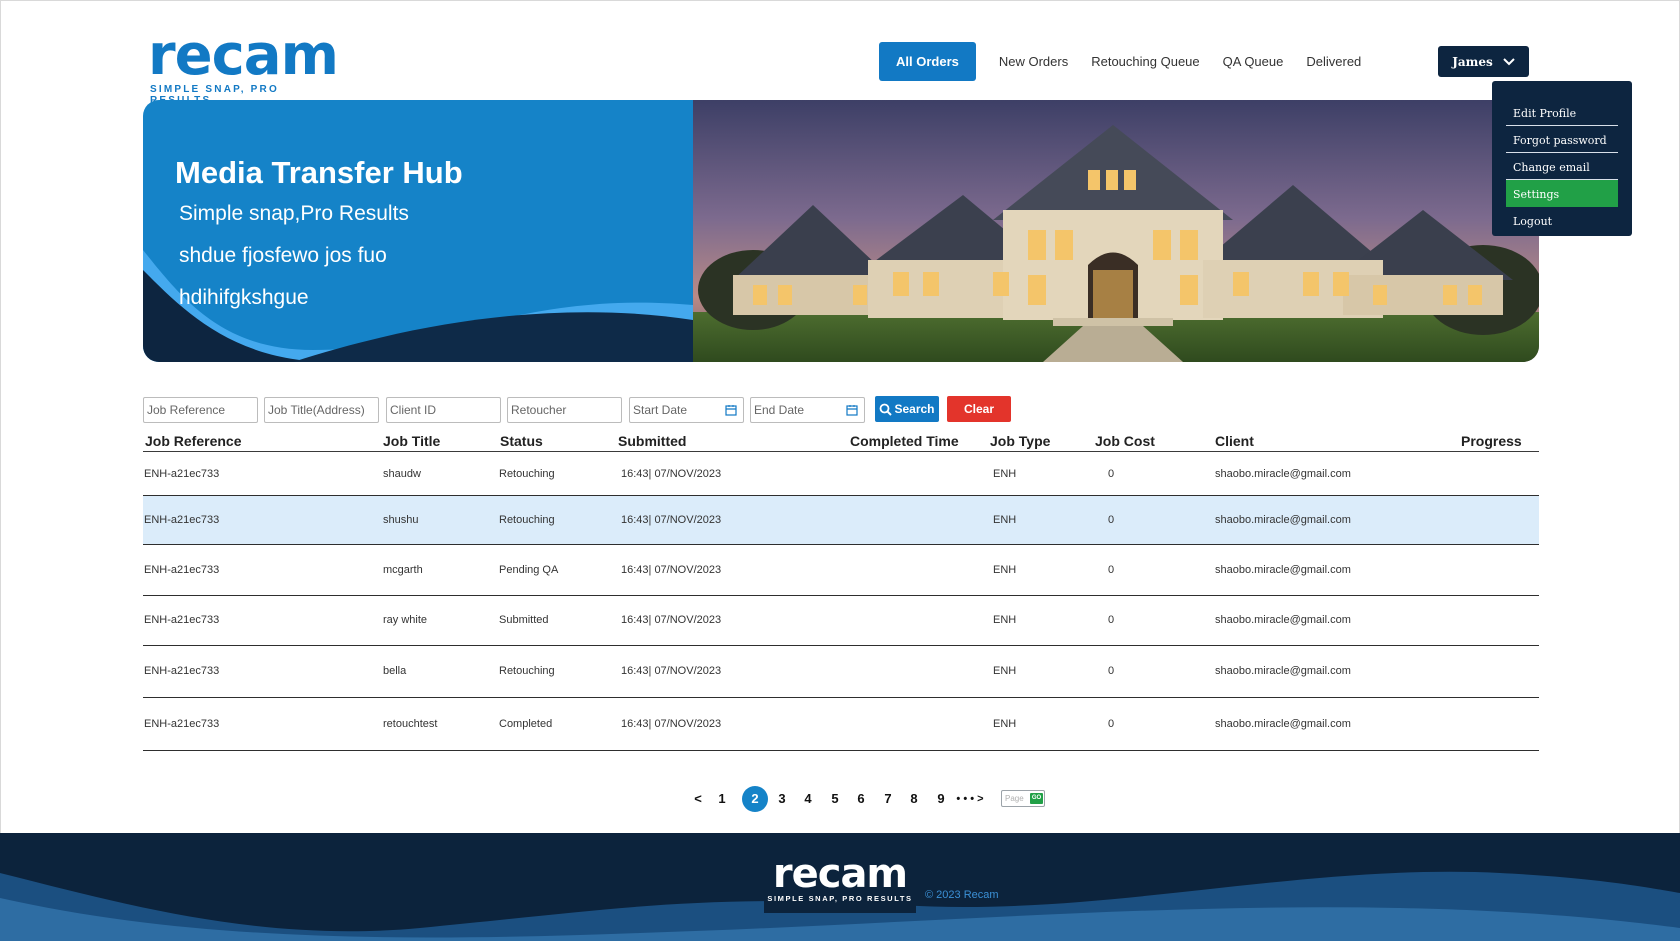  I want to click on menu-logout: Logout, so click(1562, 220).